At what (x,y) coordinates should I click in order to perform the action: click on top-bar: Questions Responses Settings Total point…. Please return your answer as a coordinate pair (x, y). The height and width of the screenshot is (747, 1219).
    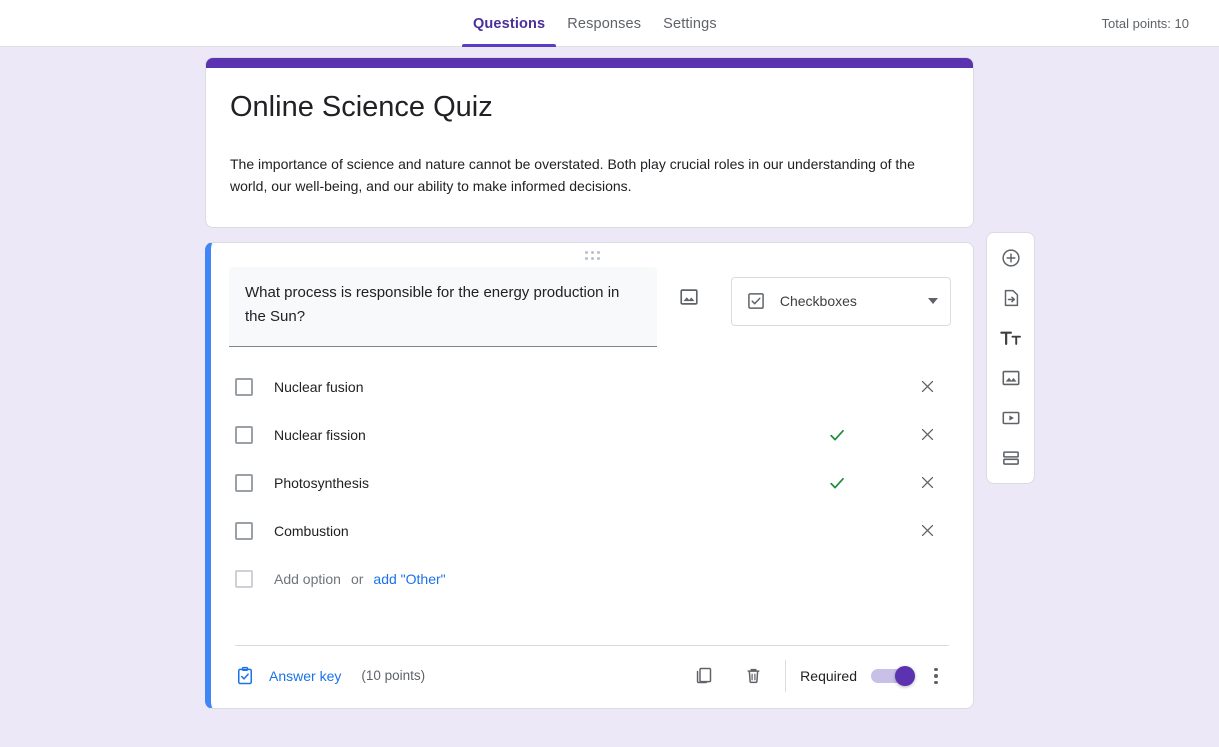
    Looking at the image, I should click on (609, 23).